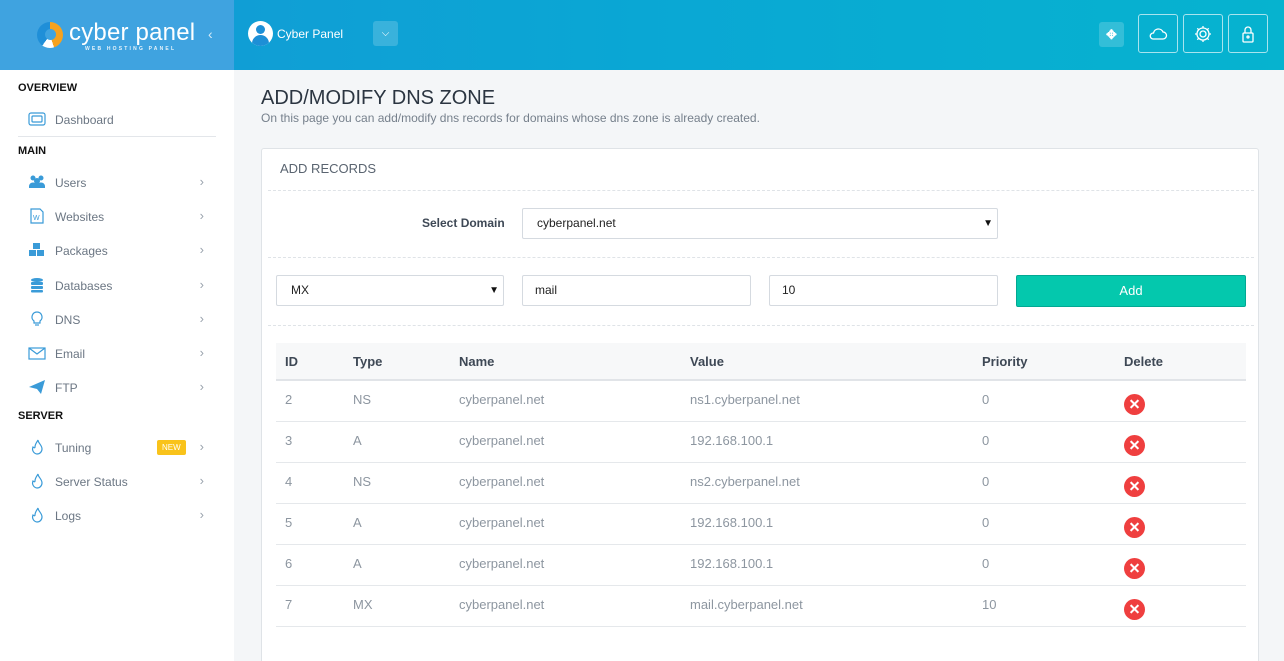 This screenshot has height=661, width=1284. Describe the element at coordinates (397, 362) in the screenshot. I see `column-header-type: Type` at that location.